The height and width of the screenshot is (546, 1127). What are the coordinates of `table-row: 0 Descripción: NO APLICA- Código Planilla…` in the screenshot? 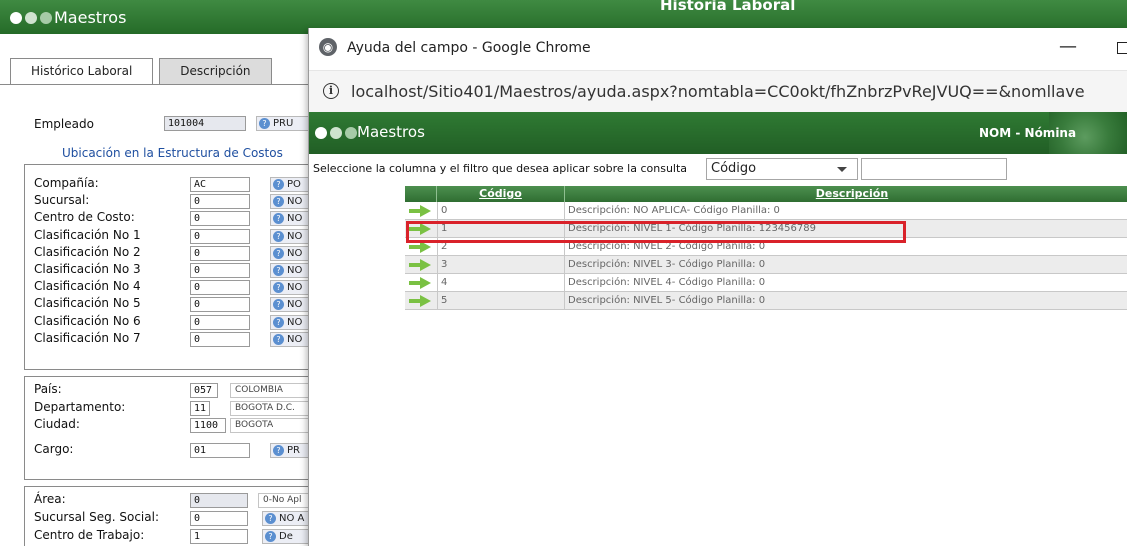 It's located at (766, 211).